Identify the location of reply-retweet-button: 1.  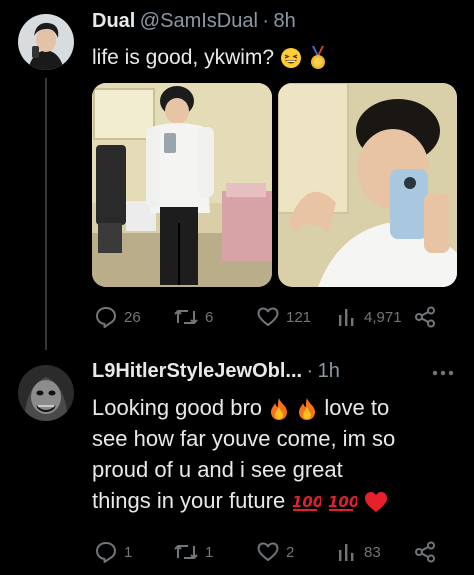
(193, 552).